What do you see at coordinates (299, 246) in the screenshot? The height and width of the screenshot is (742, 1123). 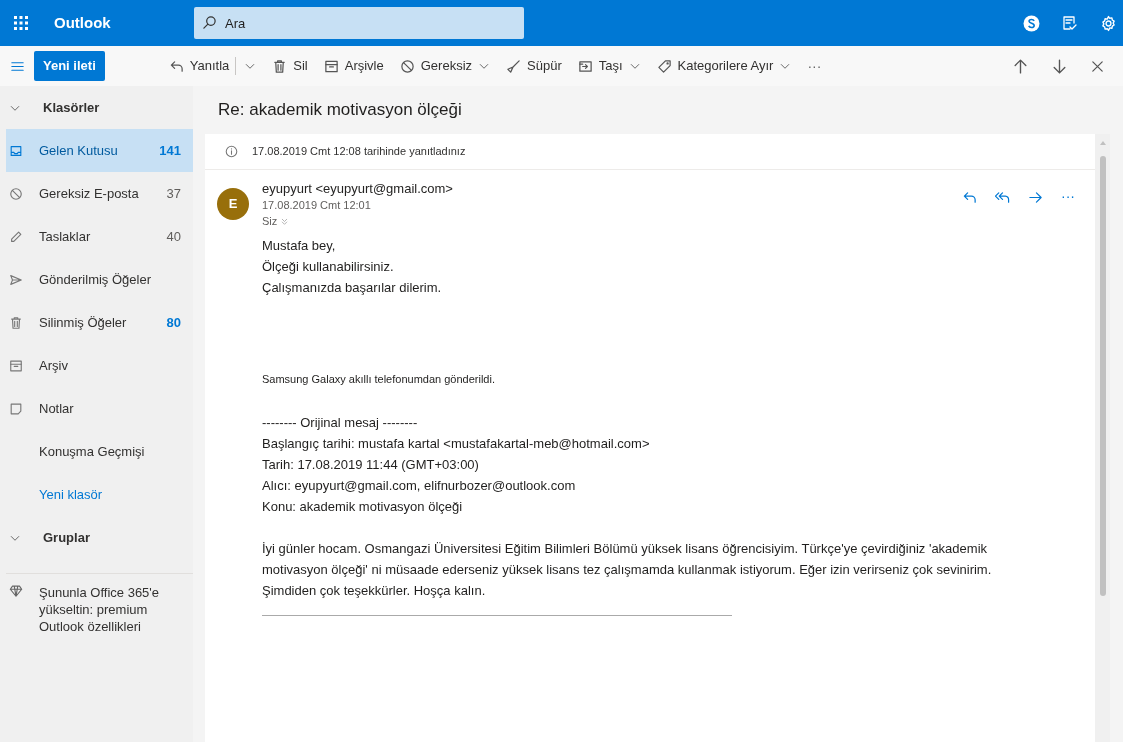 I see `body-line: Mustafa bey,` at bounding box center [299, 246].